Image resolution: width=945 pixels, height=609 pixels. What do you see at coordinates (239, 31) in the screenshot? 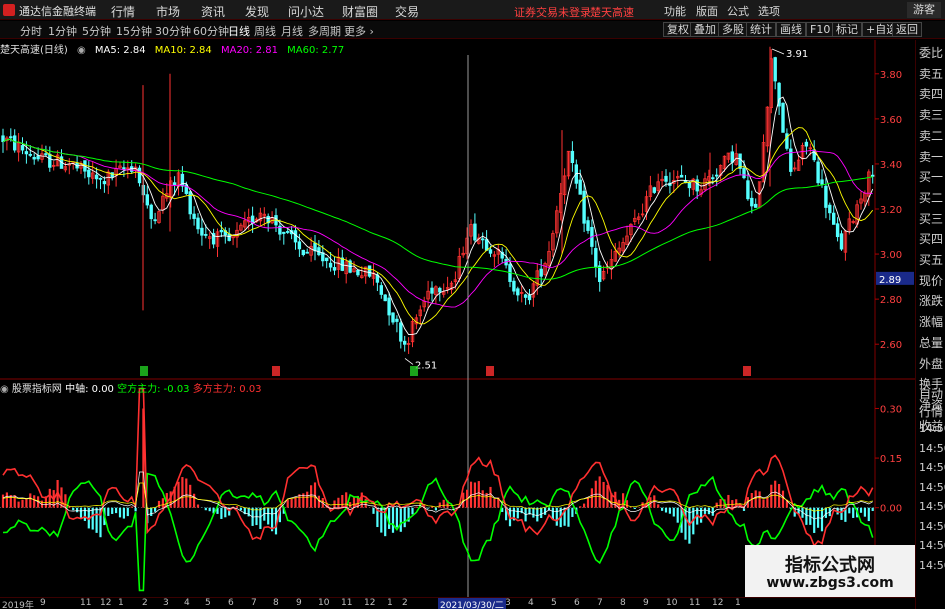
I see `period-daily: 日线` at bounding box center [239, 31].